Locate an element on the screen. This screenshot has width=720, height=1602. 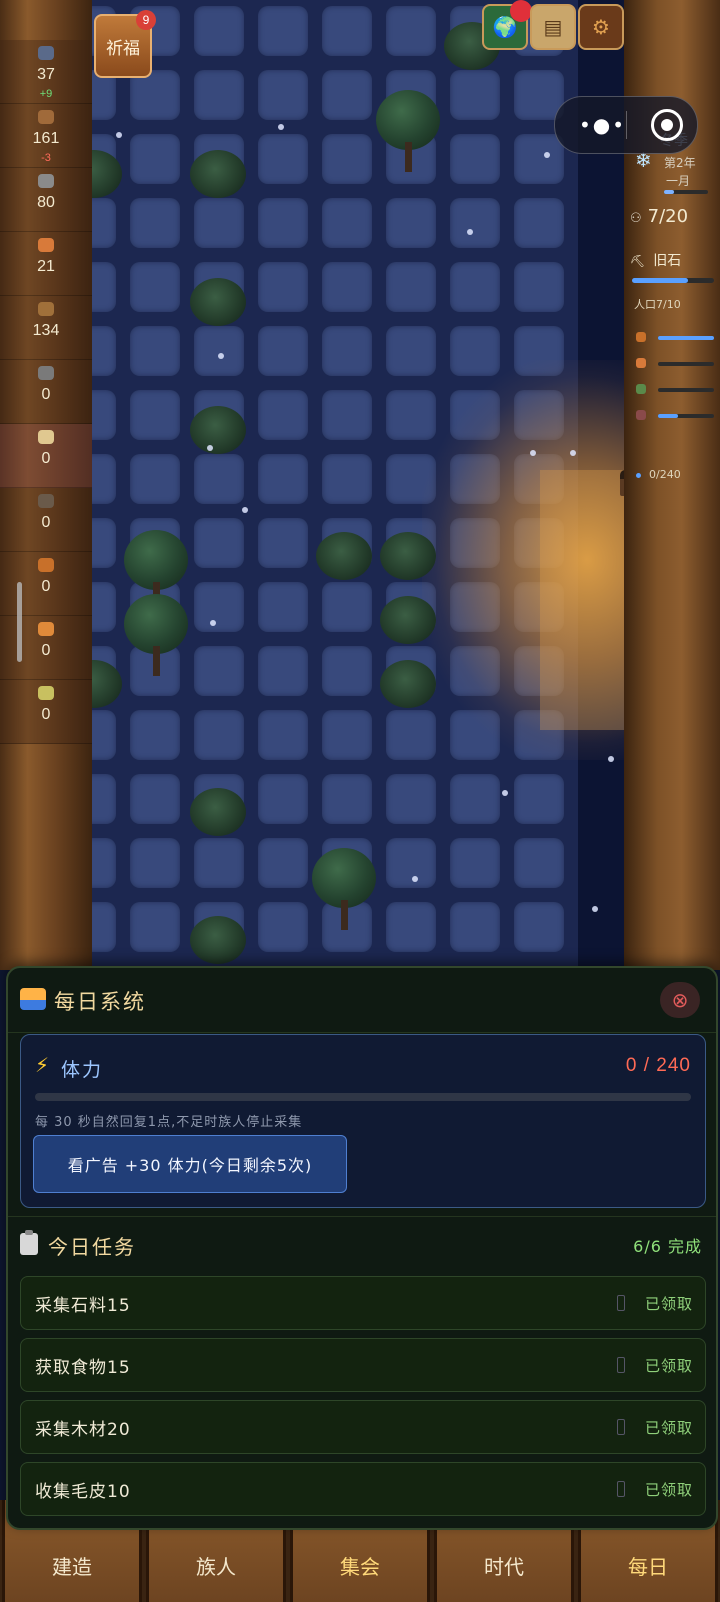
map-scroll-button: ▤ is located at coordinates (553, 27).